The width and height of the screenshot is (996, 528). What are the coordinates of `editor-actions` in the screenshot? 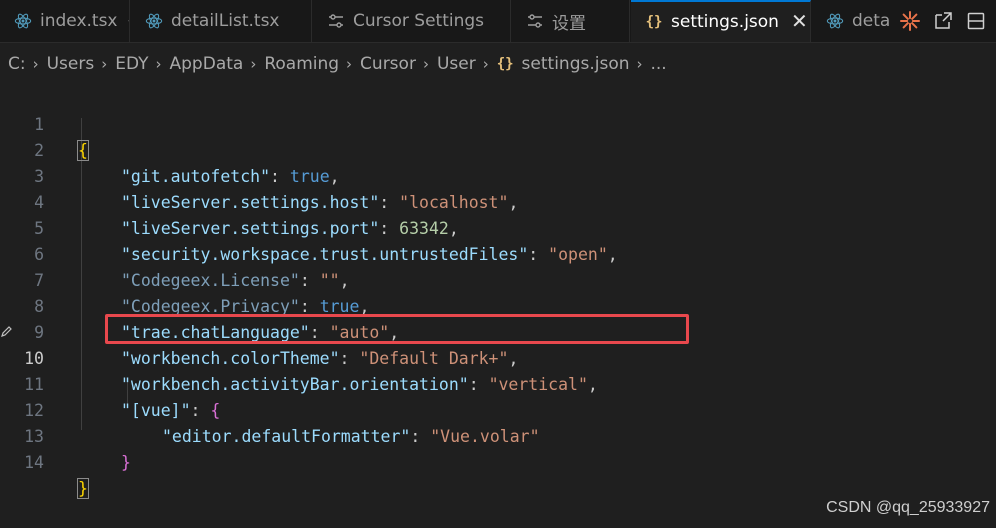 It's located at (943, 21).